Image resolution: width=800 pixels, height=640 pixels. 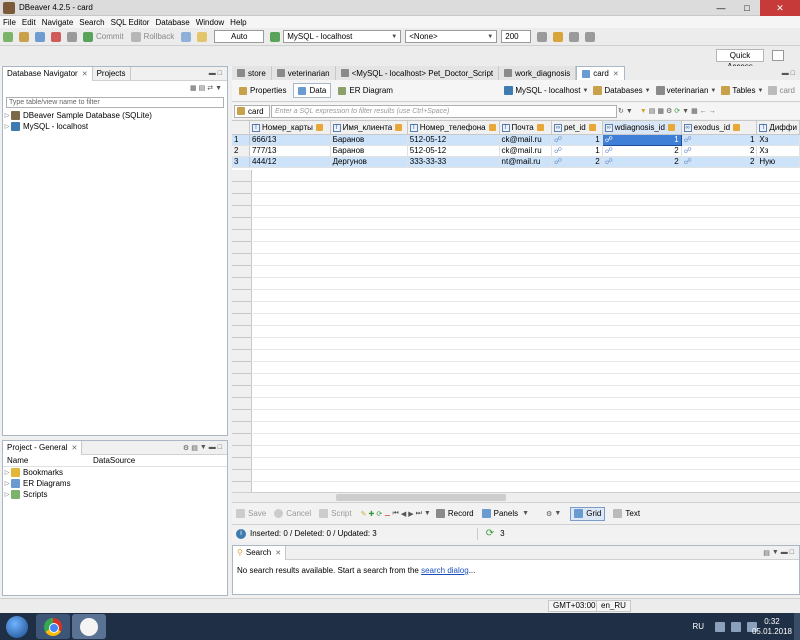 What do you see at coordinates (112, 73) in the screenshot?
I see `tab-projects: Projects` at bounding box center [112, 73].